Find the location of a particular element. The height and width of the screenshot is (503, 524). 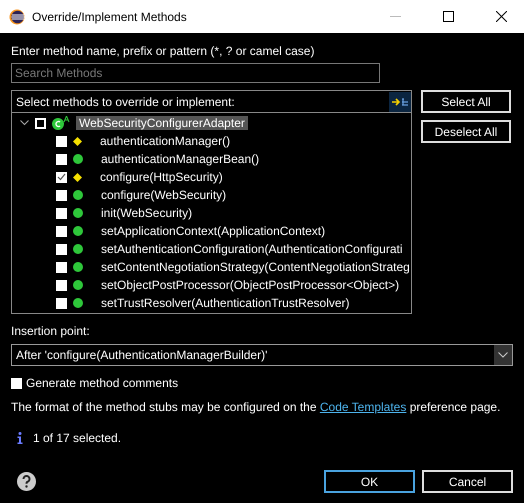

ok-button: OK is located at coordinates (369, 481).